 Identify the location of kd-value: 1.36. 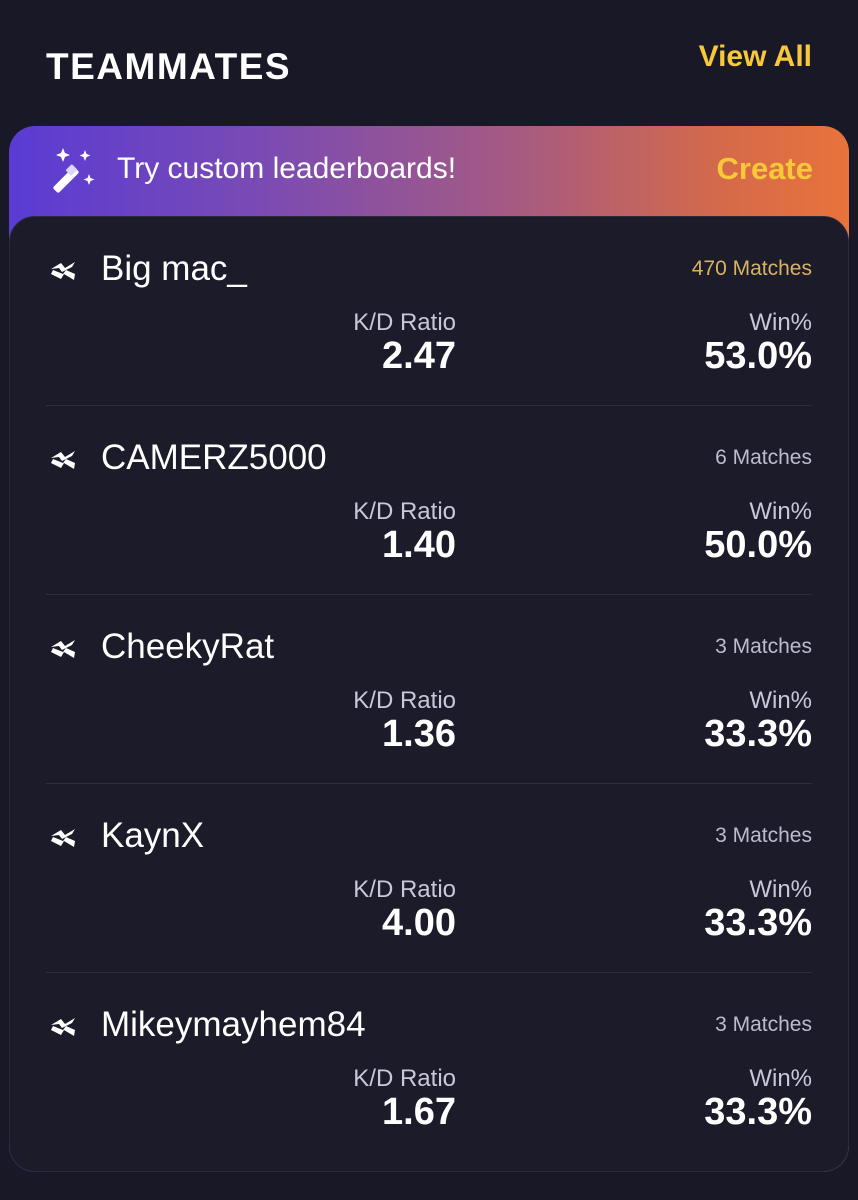
(419, 734).